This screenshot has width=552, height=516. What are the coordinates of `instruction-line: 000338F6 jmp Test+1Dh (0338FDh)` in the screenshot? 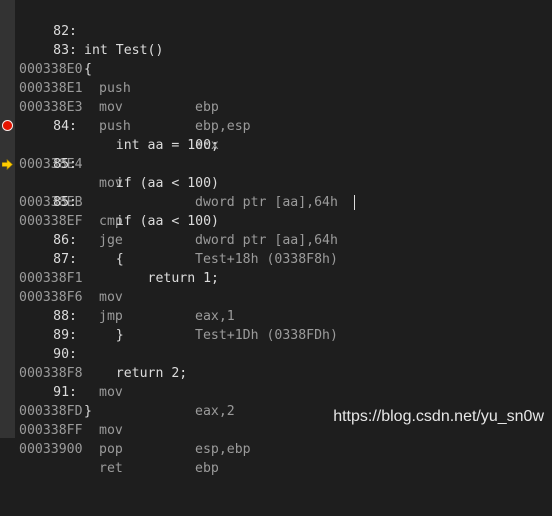 It's located at (276, 306).